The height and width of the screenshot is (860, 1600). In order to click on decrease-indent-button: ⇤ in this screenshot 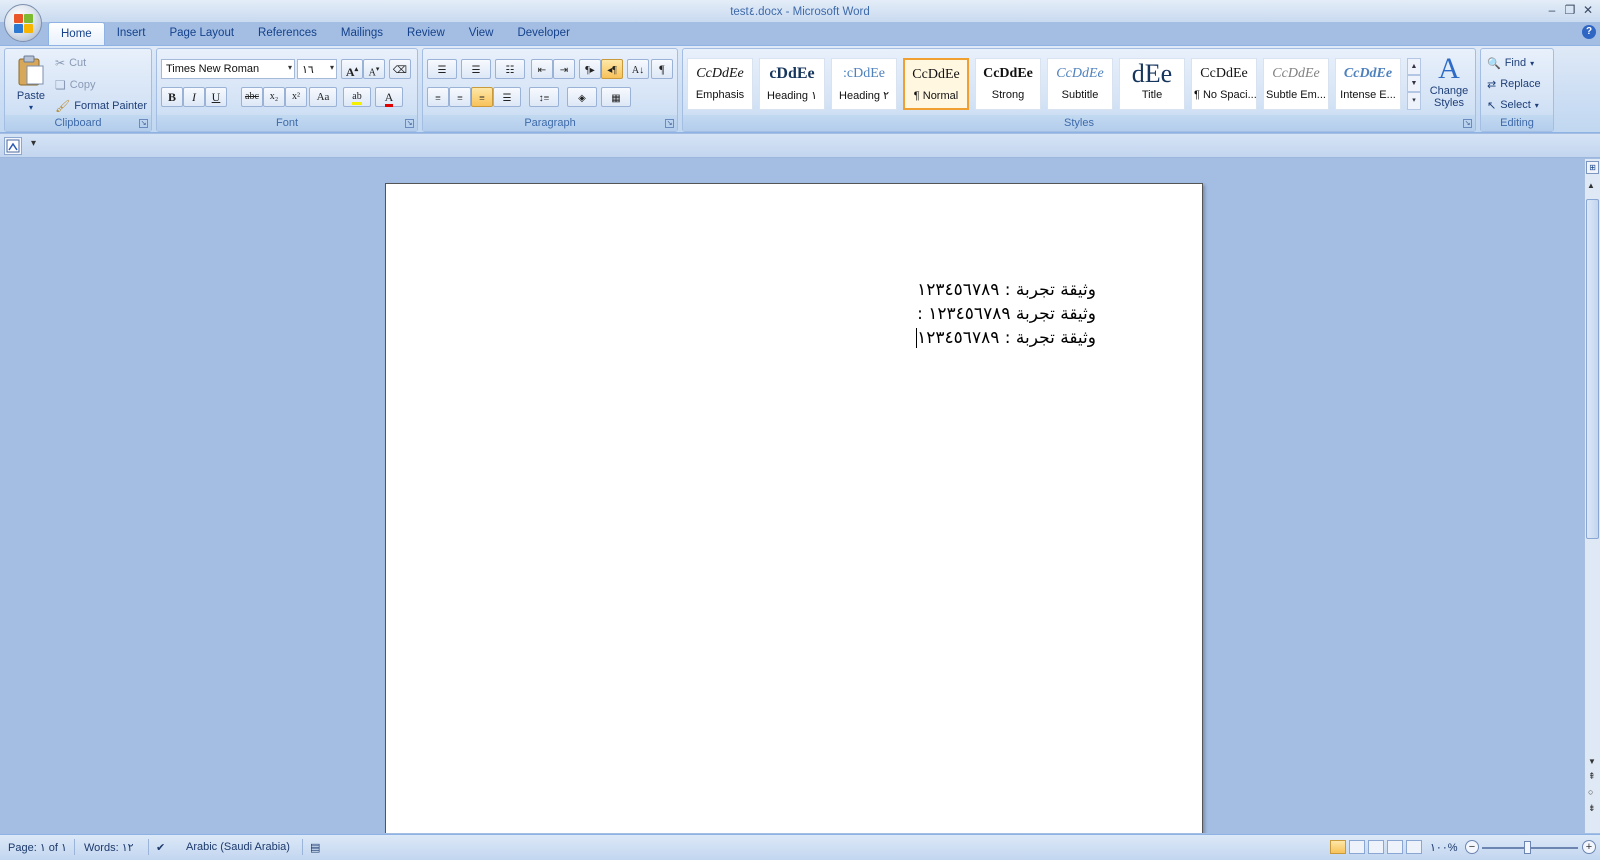, I will do `click(542, 69)`.